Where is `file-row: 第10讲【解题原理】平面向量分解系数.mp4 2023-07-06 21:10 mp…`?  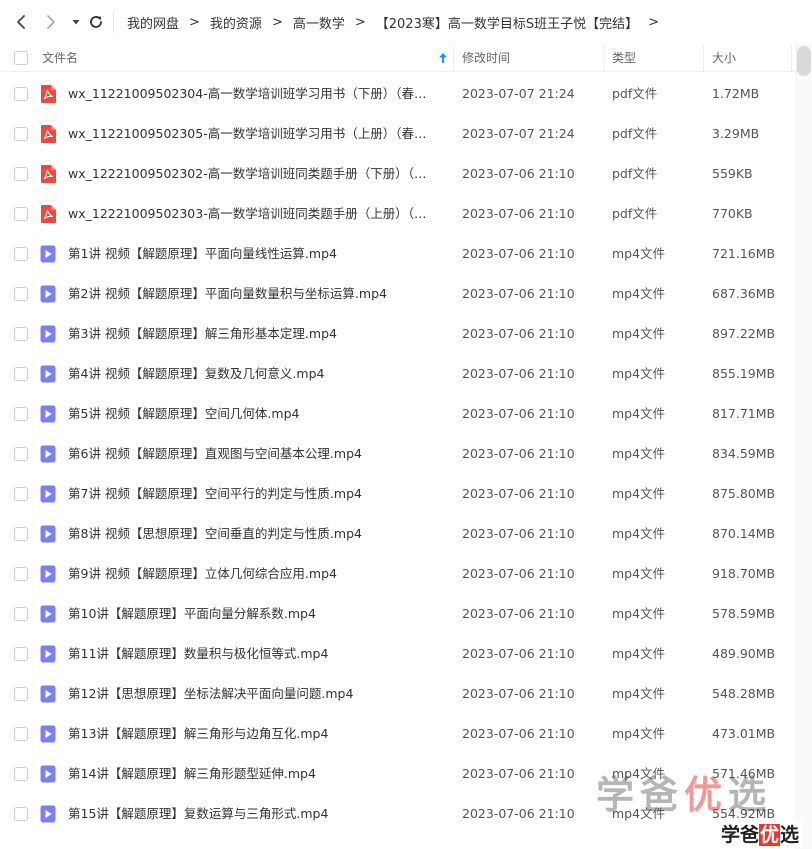
file-row: 第10讲【解题原理】平面向量分解系数.mp4 2023-07-06 21:10 mp… is located at coordinates (398, 614).